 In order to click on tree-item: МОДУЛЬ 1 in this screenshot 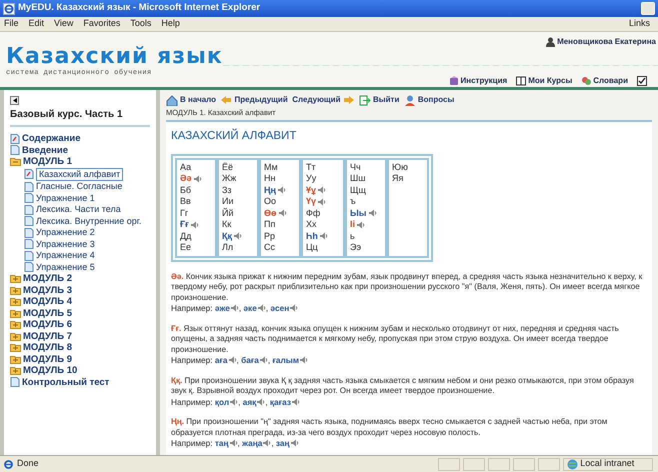, I will do `click(47, 162)`.